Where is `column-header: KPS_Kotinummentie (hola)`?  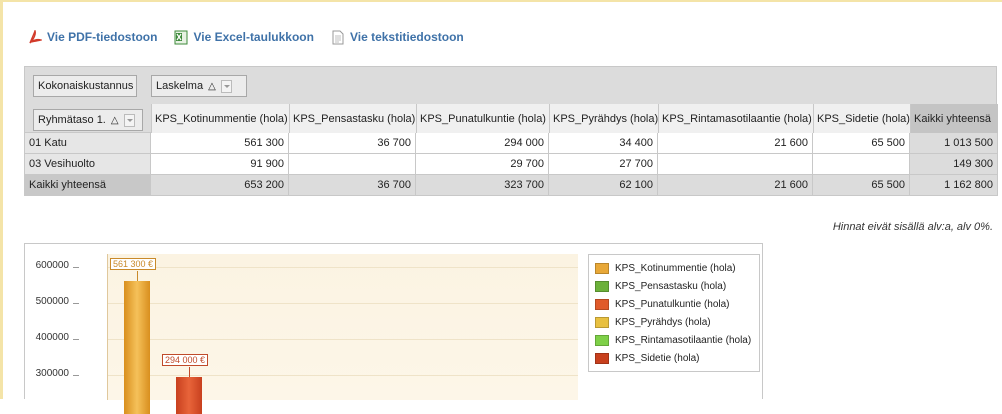 column-header: KPS_Kotinummentie (hola) is located at coordinates (220, 118).